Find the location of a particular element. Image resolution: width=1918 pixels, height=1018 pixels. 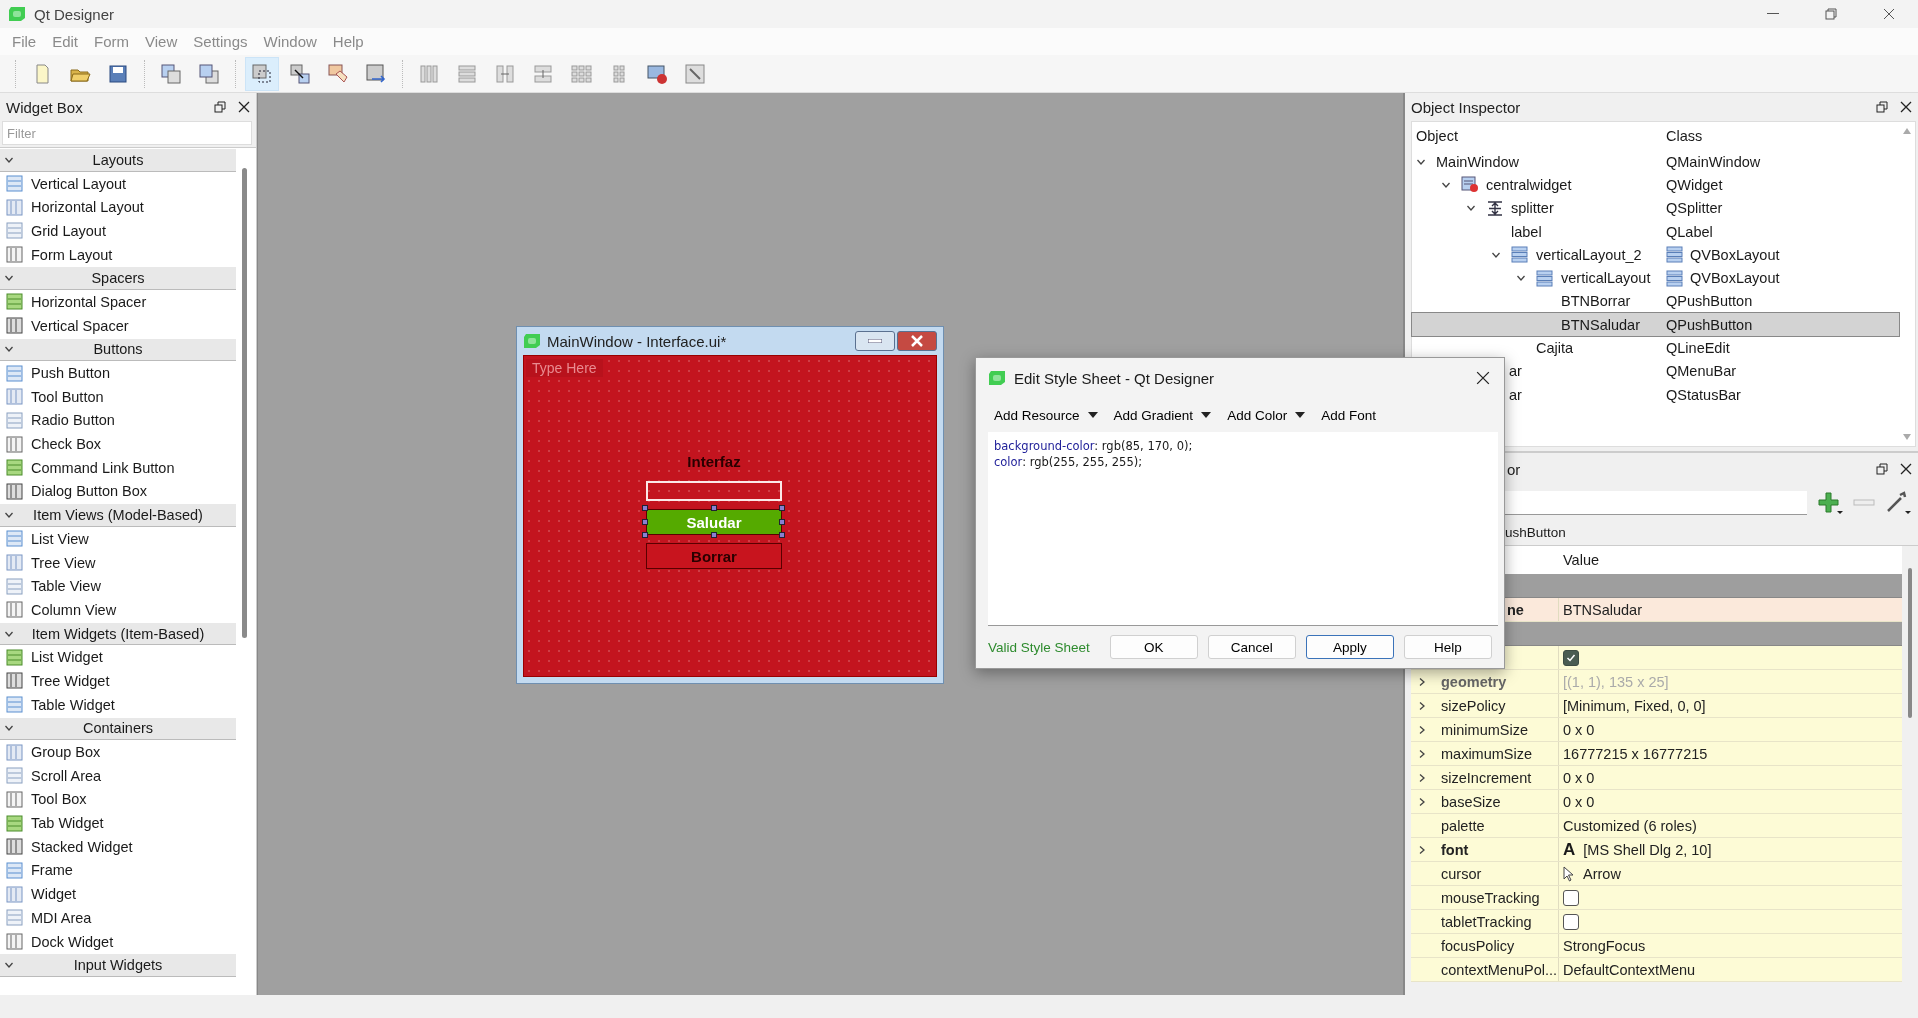

widget-item: Group Box is located at coordinates (66, 752).